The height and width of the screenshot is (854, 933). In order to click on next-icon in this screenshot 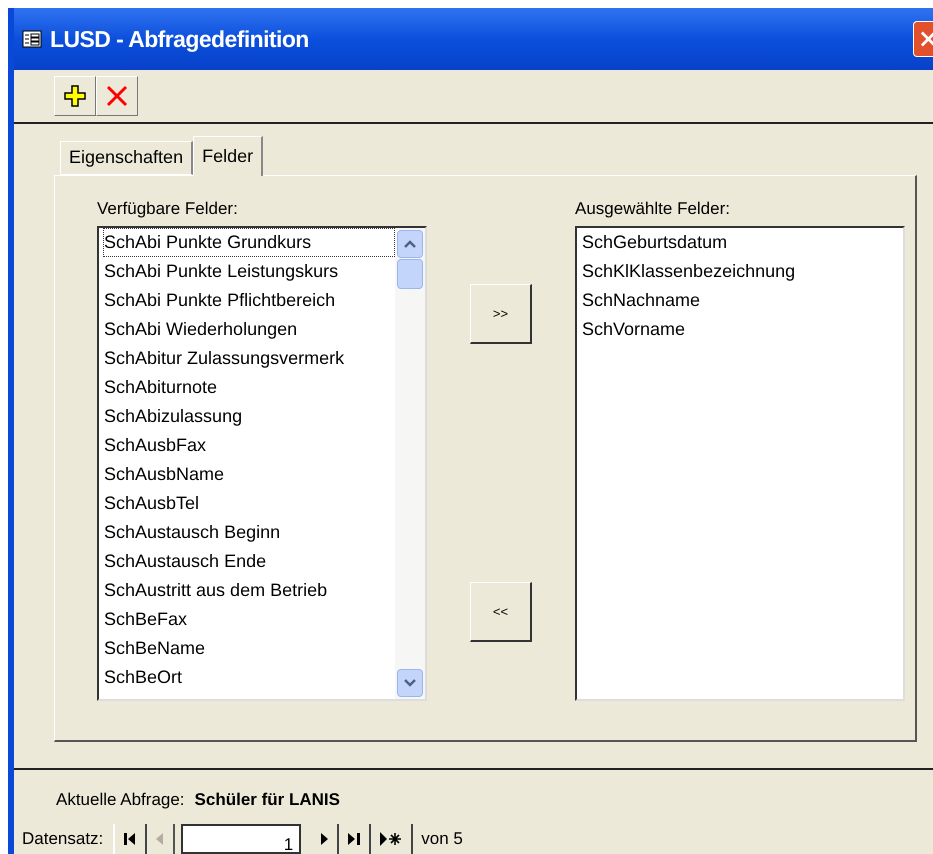, I will do `click(324, 839)`.